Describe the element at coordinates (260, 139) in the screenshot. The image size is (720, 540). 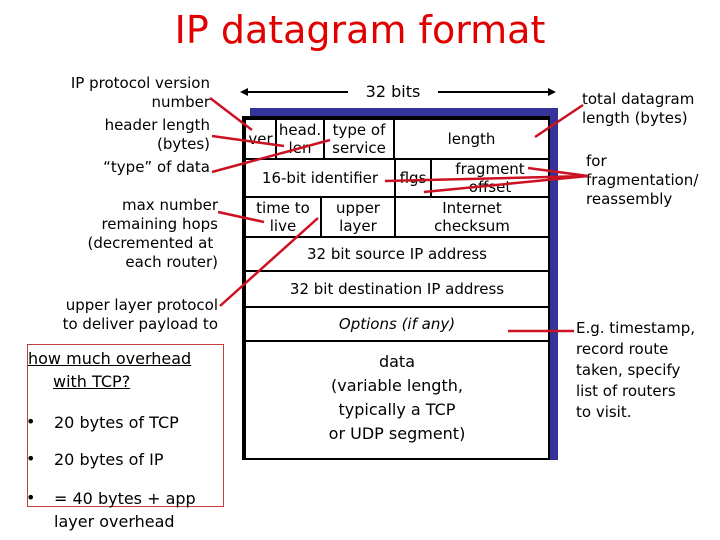
I see `field-version: ver` at that location.